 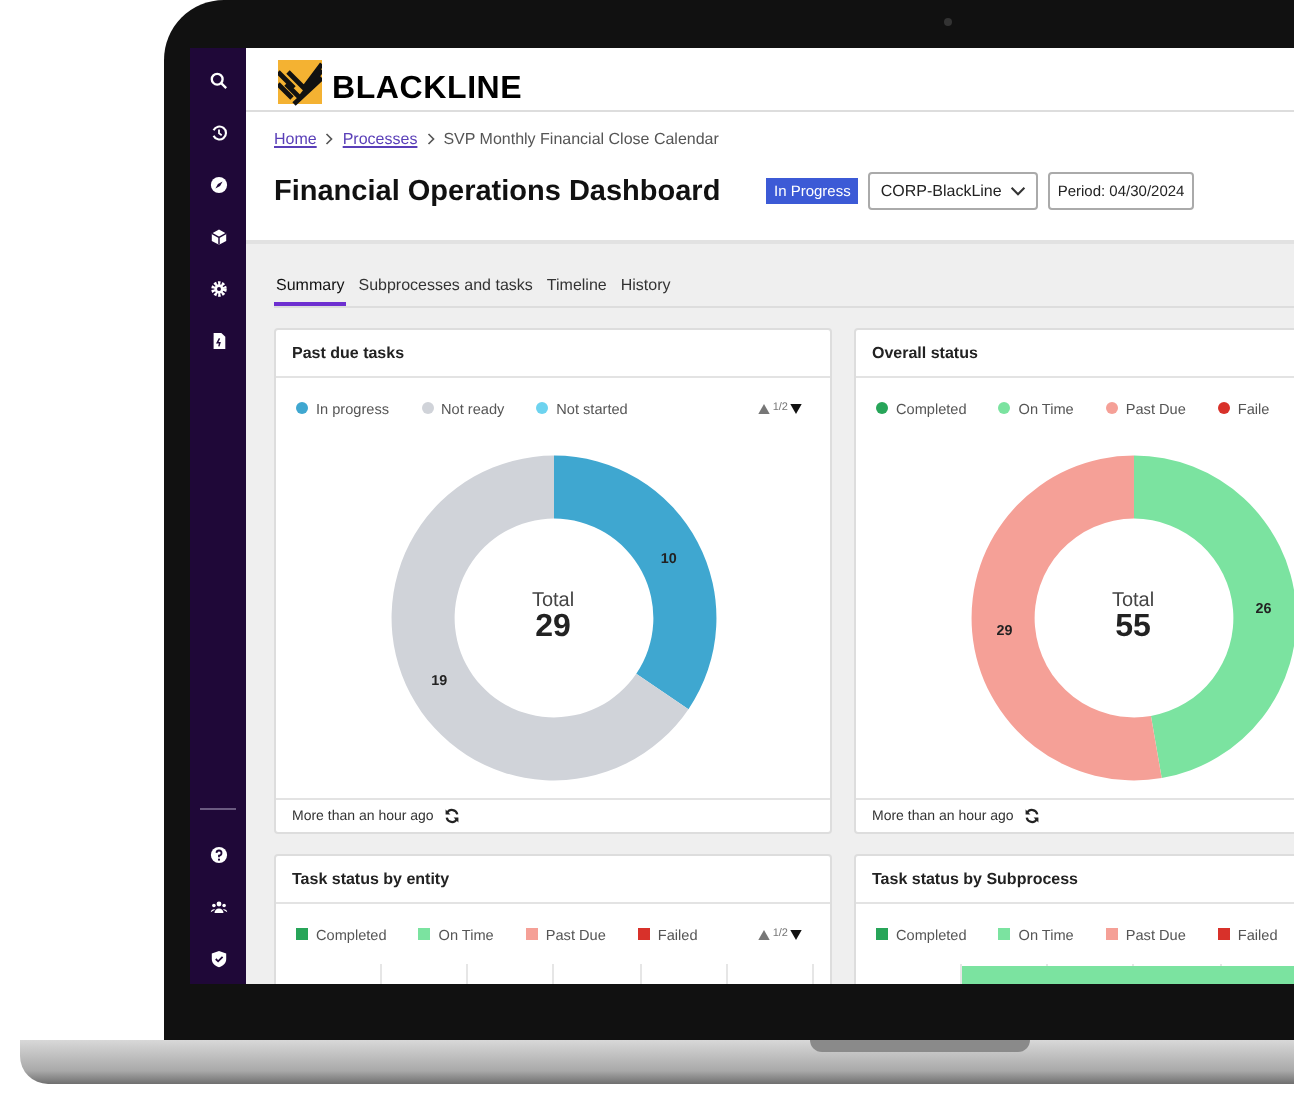 What do you see at coordinates (380, 139) in the screenshot?
I see `breadcrumb-link: Processes` at bounding box center [380, 139].